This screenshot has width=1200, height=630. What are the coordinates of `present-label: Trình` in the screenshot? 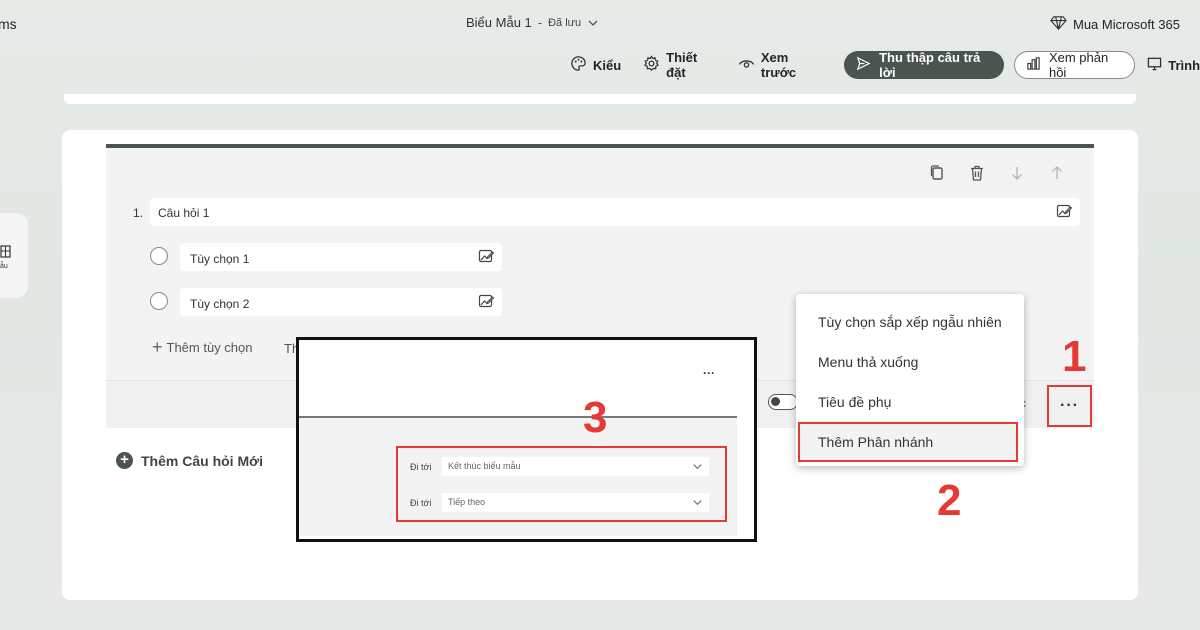 It's located at (1184, 65).